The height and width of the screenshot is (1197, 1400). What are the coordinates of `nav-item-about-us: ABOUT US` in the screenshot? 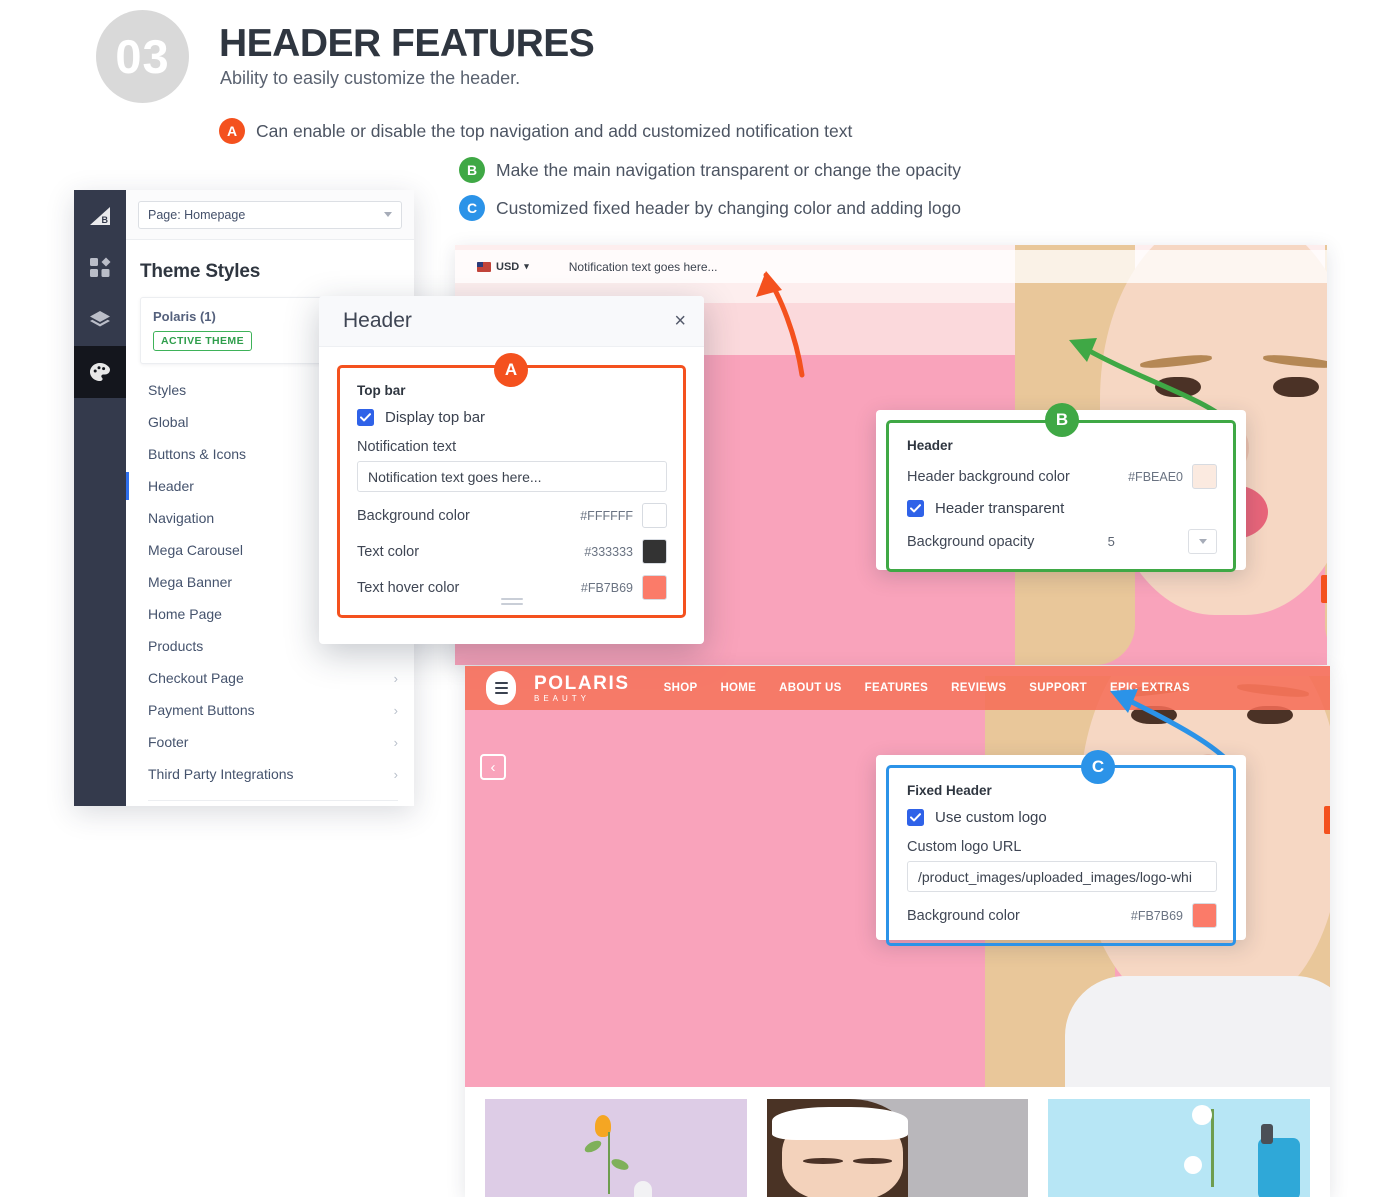 It's located at (810, 688).